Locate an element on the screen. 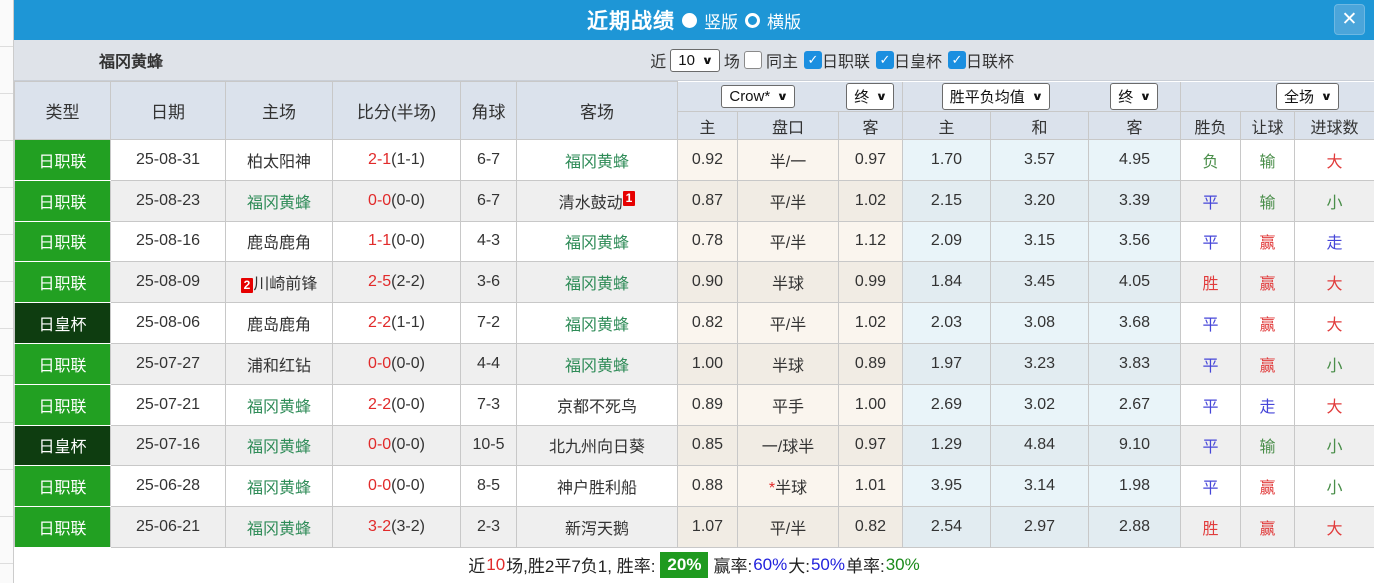 This screenshot has width=1374, height=583. away-team-name: 福冈黄蜂 is located at coordinates (596, 244).